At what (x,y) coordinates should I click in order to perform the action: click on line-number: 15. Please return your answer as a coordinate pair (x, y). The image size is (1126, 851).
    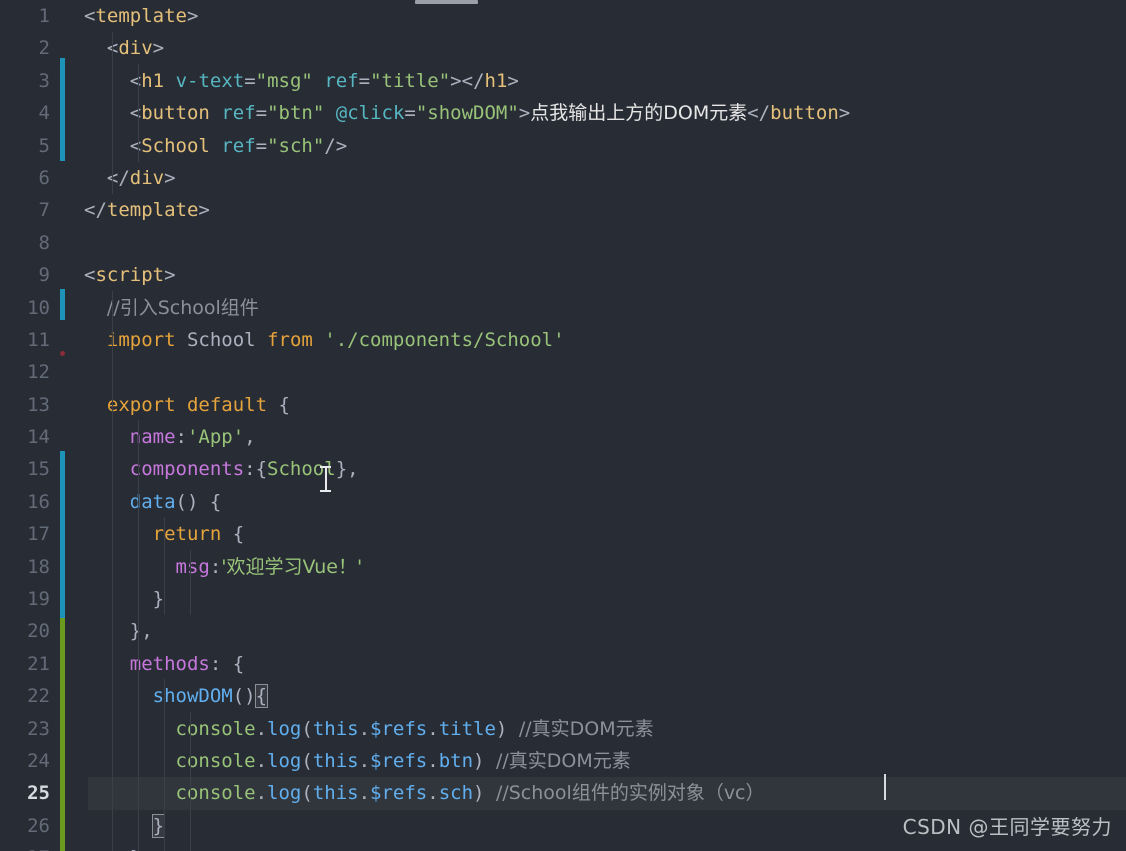
    Looking at the image, I should click on (38, 469).